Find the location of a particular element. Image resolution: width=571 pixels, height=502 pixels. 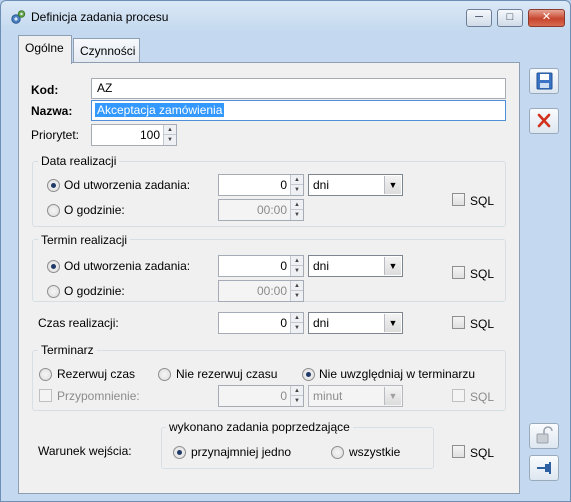

unlock-button is located at coordinates (544, 436).